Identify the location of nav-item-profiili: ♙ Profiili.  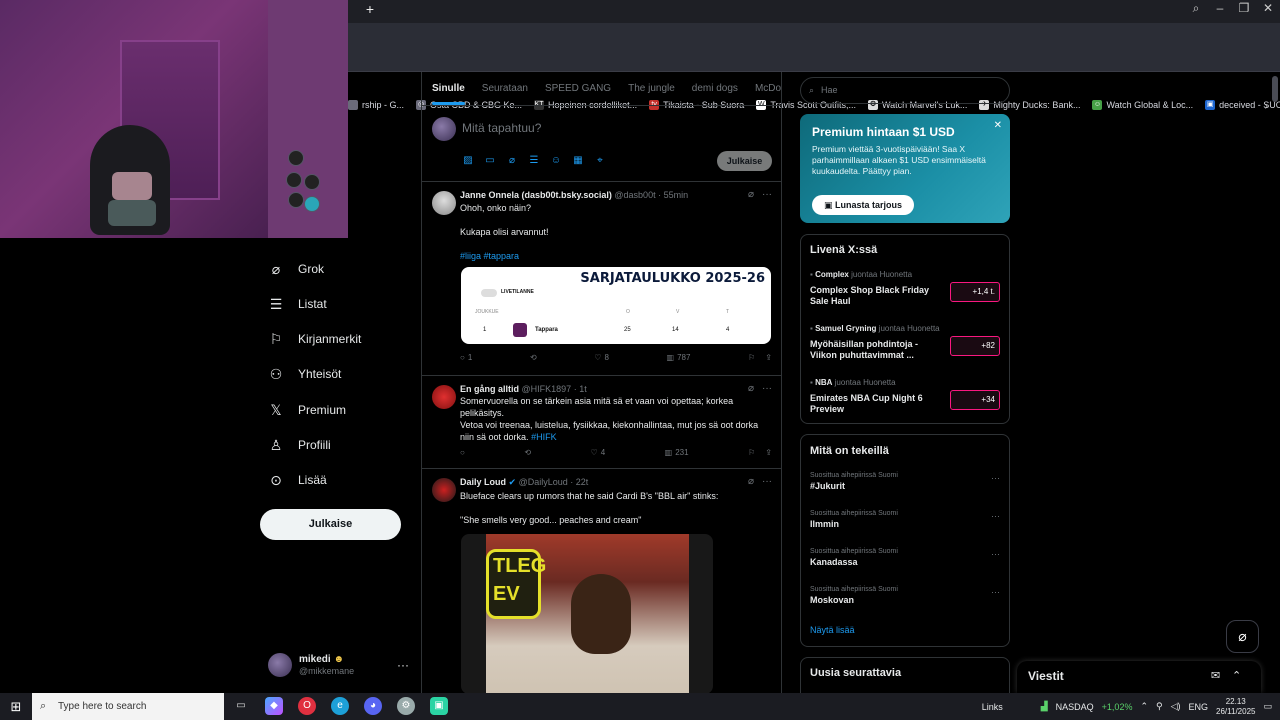
(299, 445).